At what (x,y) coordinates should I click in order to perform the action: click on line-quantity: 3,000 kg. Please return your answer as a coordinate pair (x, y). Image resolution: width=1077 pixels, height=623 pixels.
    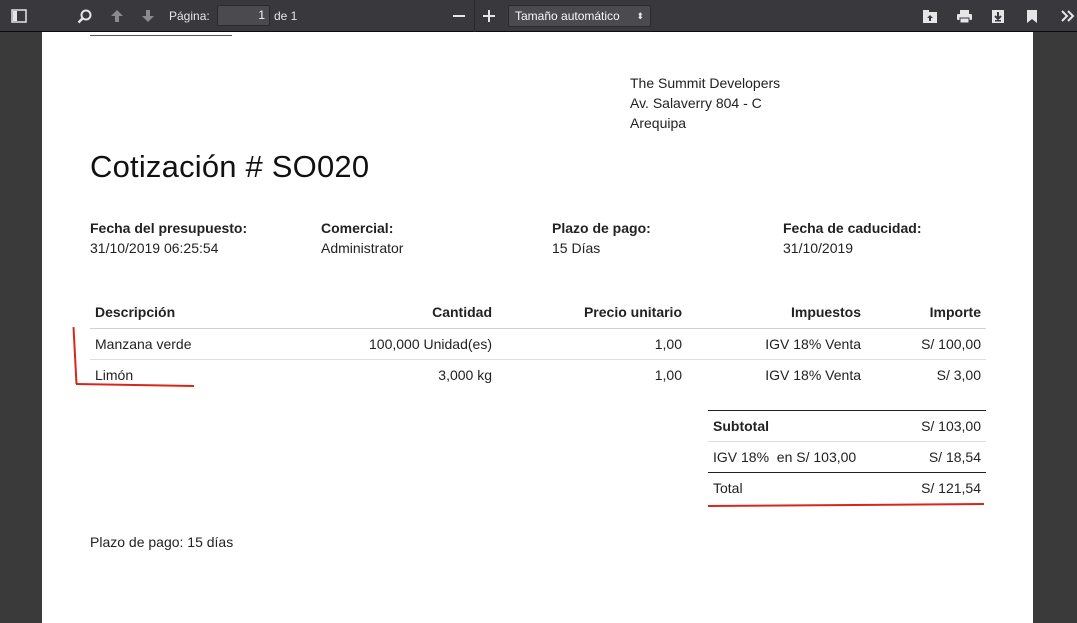
    Looking at the image, I should click on (465, 374).